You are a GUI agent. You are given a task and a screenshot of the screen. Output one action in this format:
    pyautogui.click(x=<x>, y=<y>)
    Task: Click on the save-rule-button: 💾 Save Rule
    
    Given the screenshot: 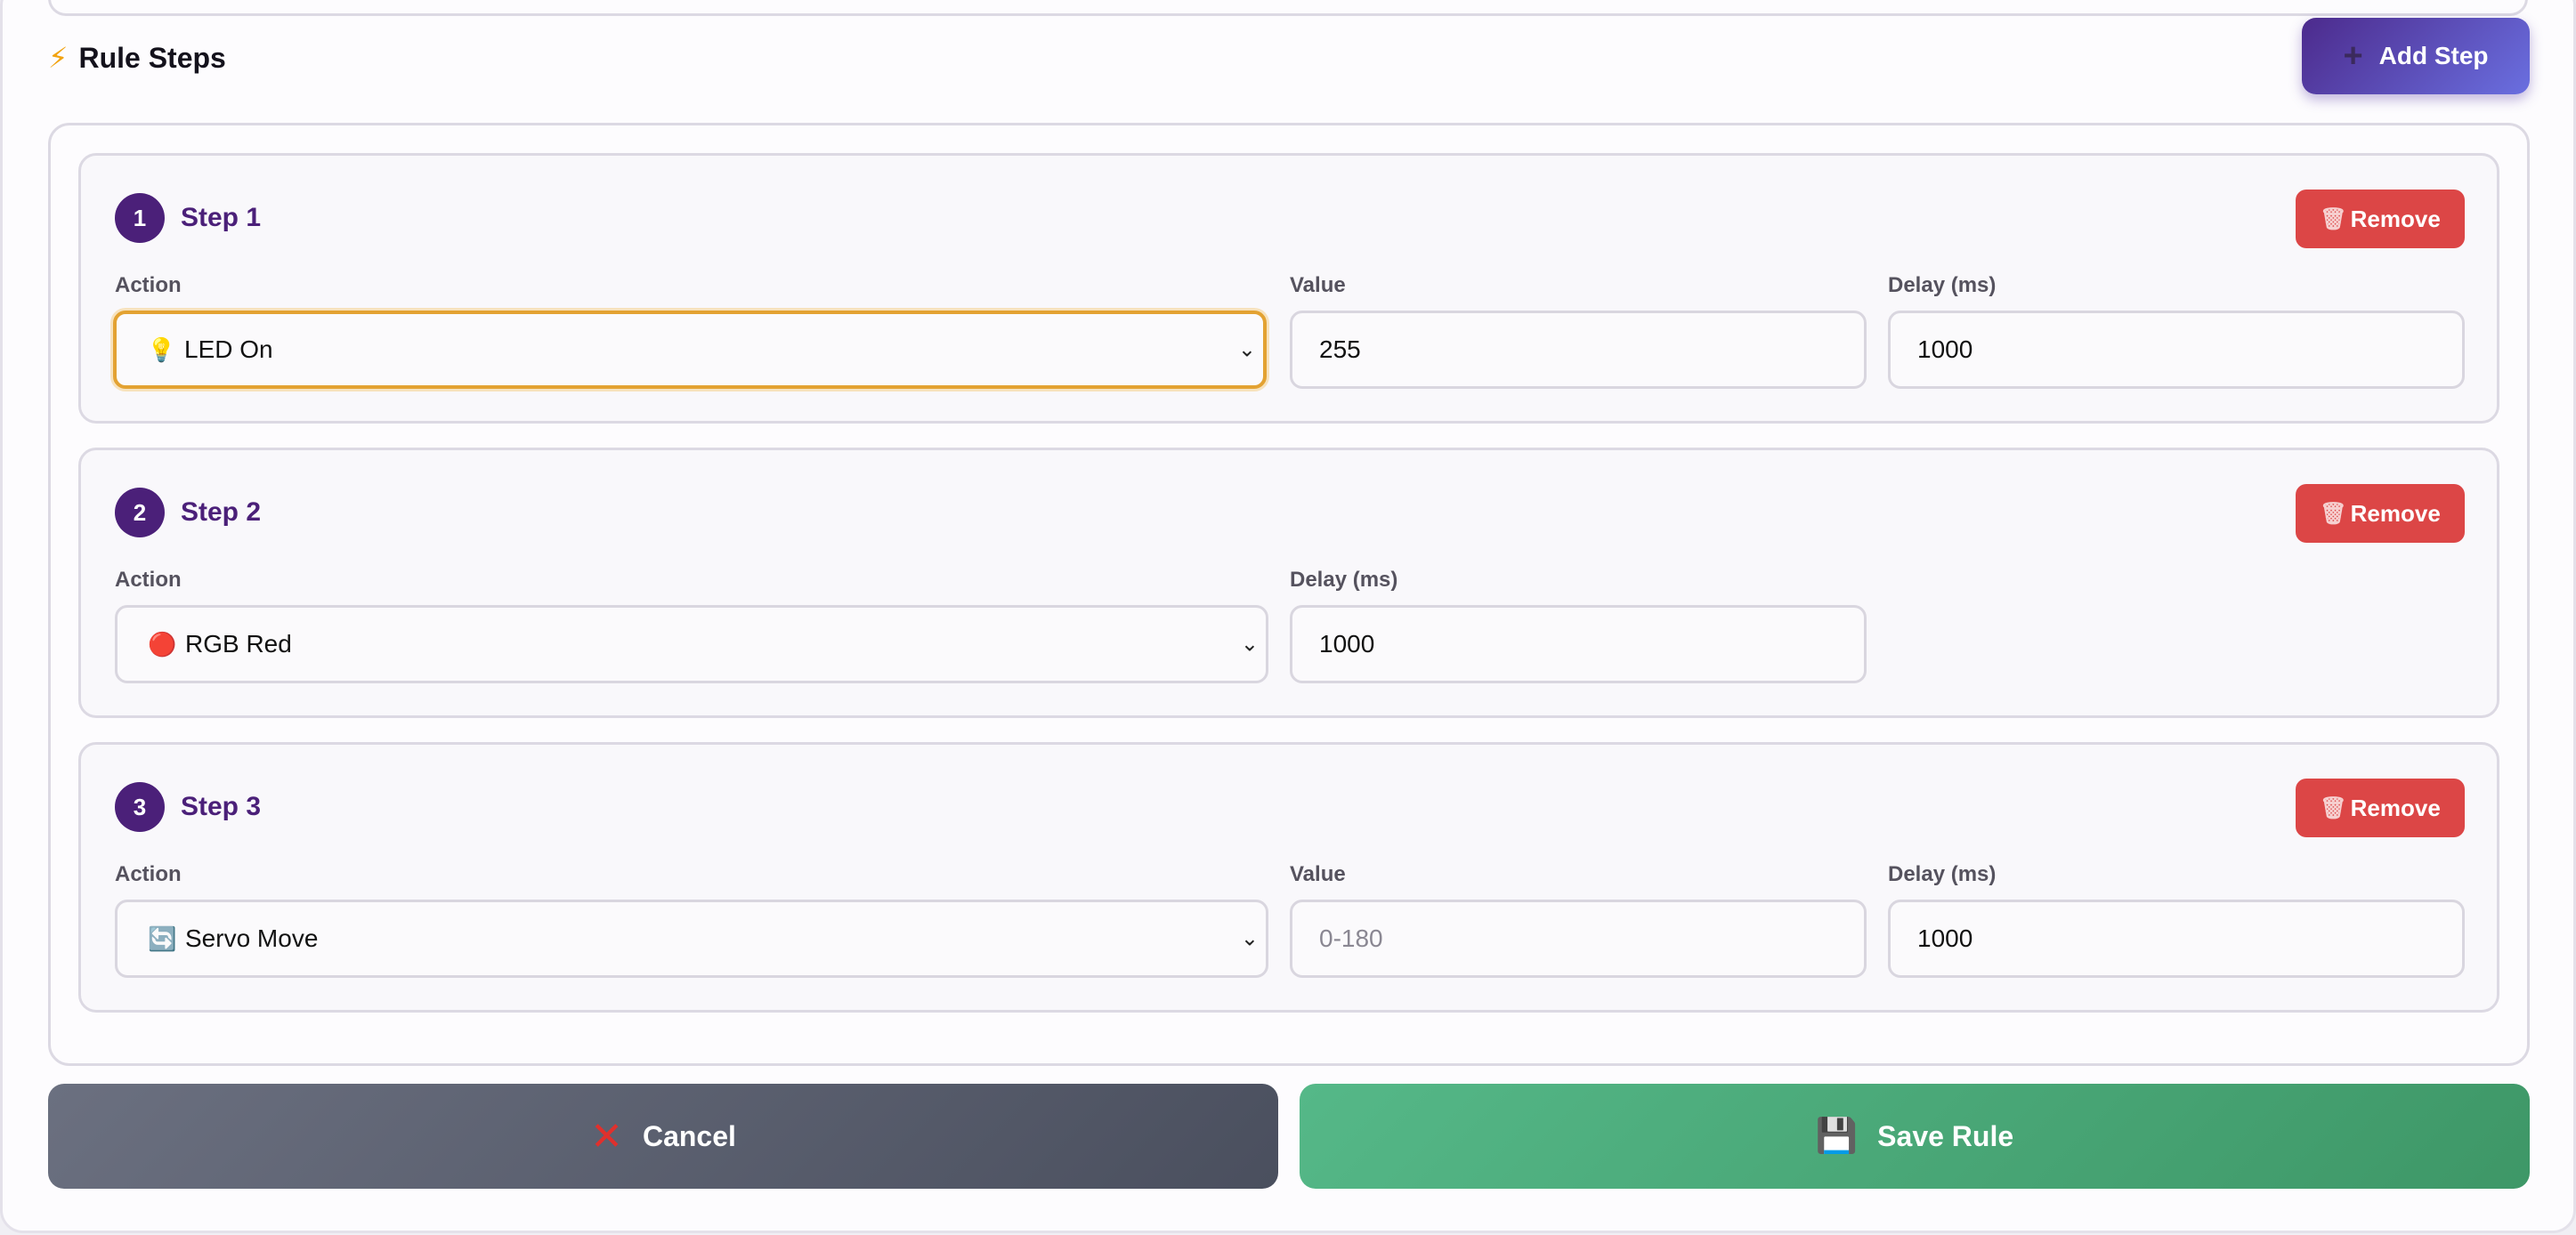 What is the action you would take?
    pyautogui.click(x=1915, y=1136)
    